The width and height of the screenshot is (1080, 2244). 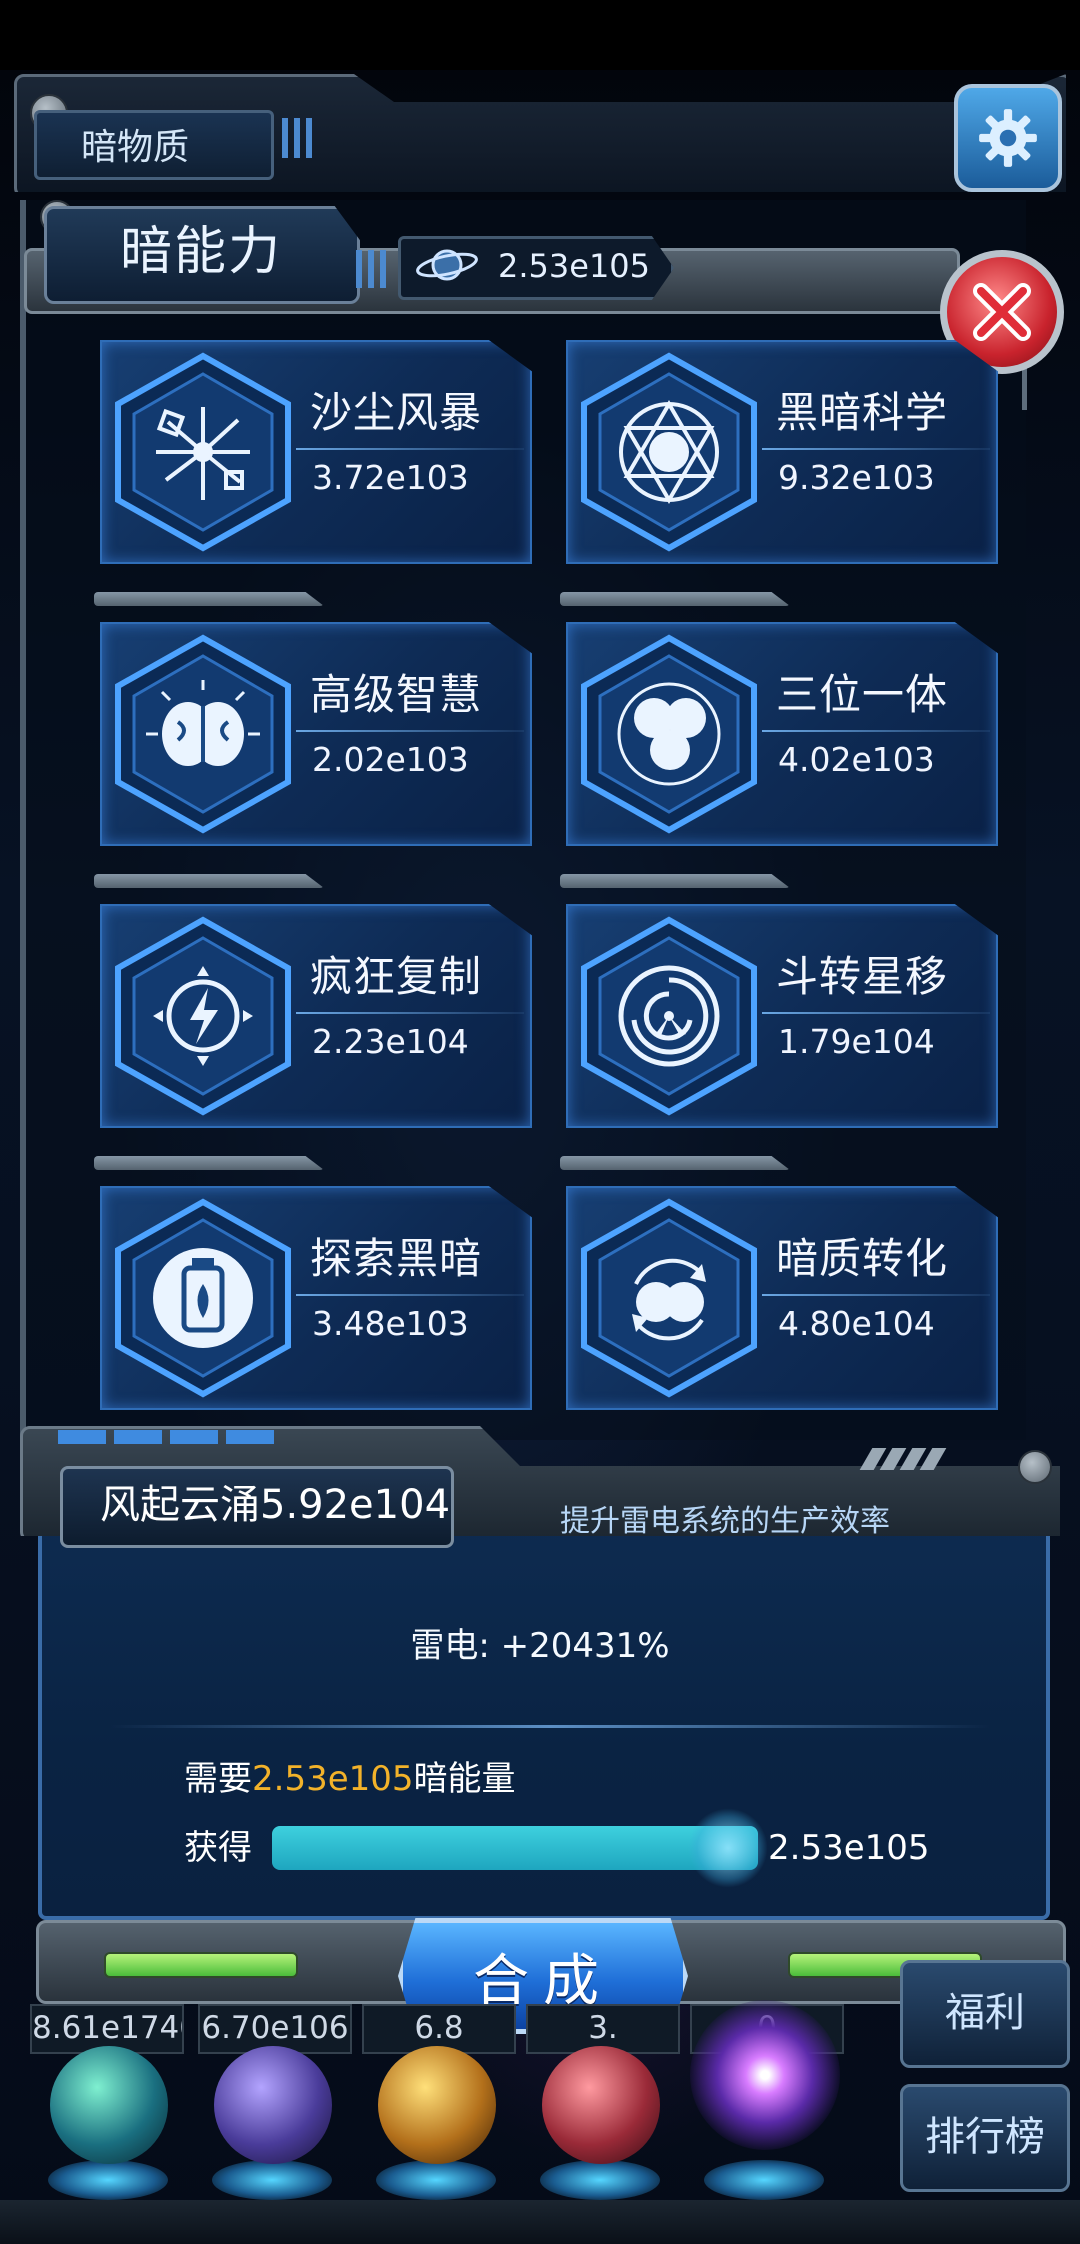 I want to click on skill-value: 2.23e104, so click(x=390, y=1041).